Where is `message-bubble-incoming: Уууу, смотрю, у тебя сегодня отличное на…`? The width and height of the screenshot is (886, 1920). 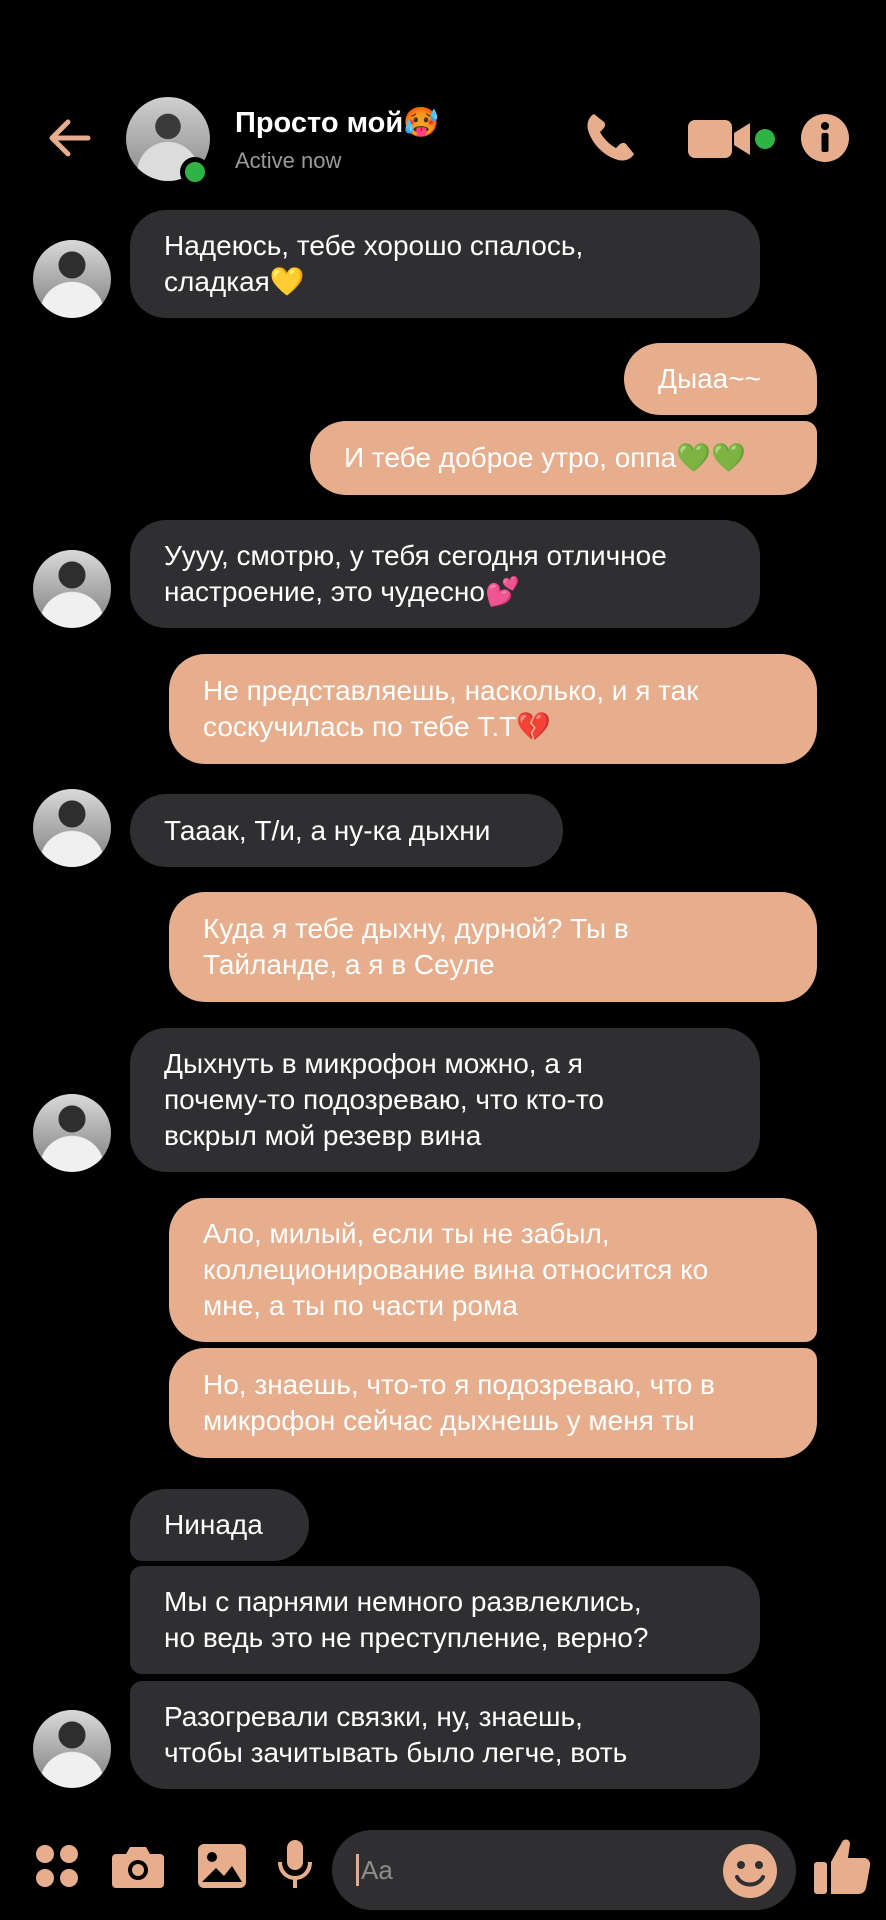
message-bubble-incoming: Уууу, смотрю, у тебя сегодня отличное на… is located at coordinates (445, 574).